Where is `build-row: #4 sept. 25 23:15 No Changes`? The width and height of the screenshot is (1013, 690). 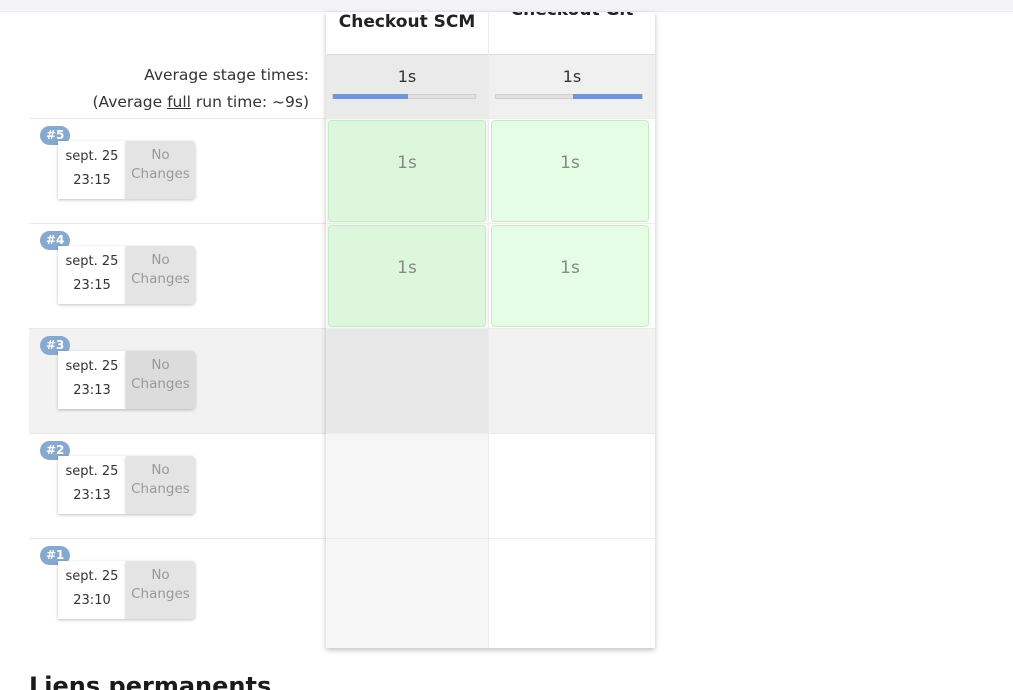
build-row: #4 sept. 25 23:15 No Changes is located at coordinates (177, 275).